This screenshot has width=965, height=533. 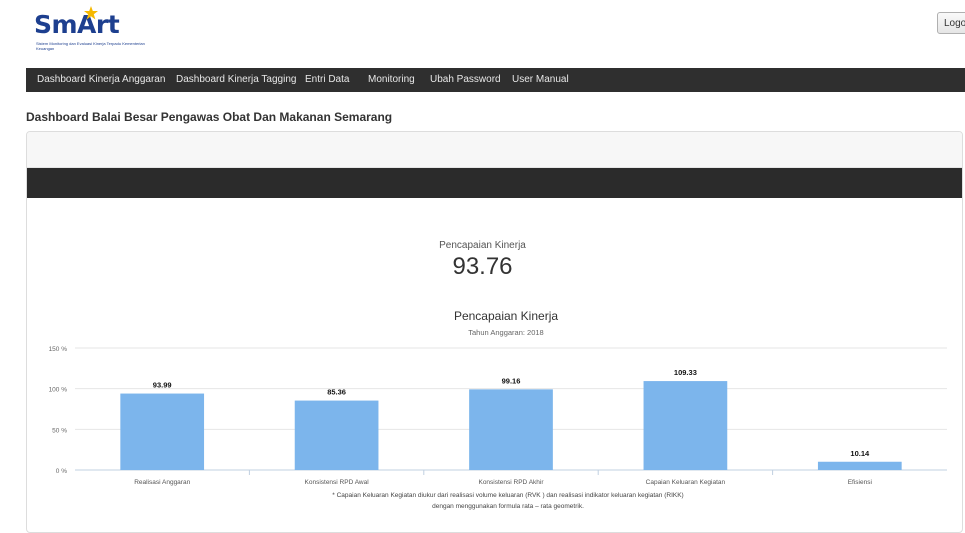 What do you see at coordinates (391, 80) in the screenshot?
I see `nav-monitoring: Monitoring` at bounding box center [391, 80].